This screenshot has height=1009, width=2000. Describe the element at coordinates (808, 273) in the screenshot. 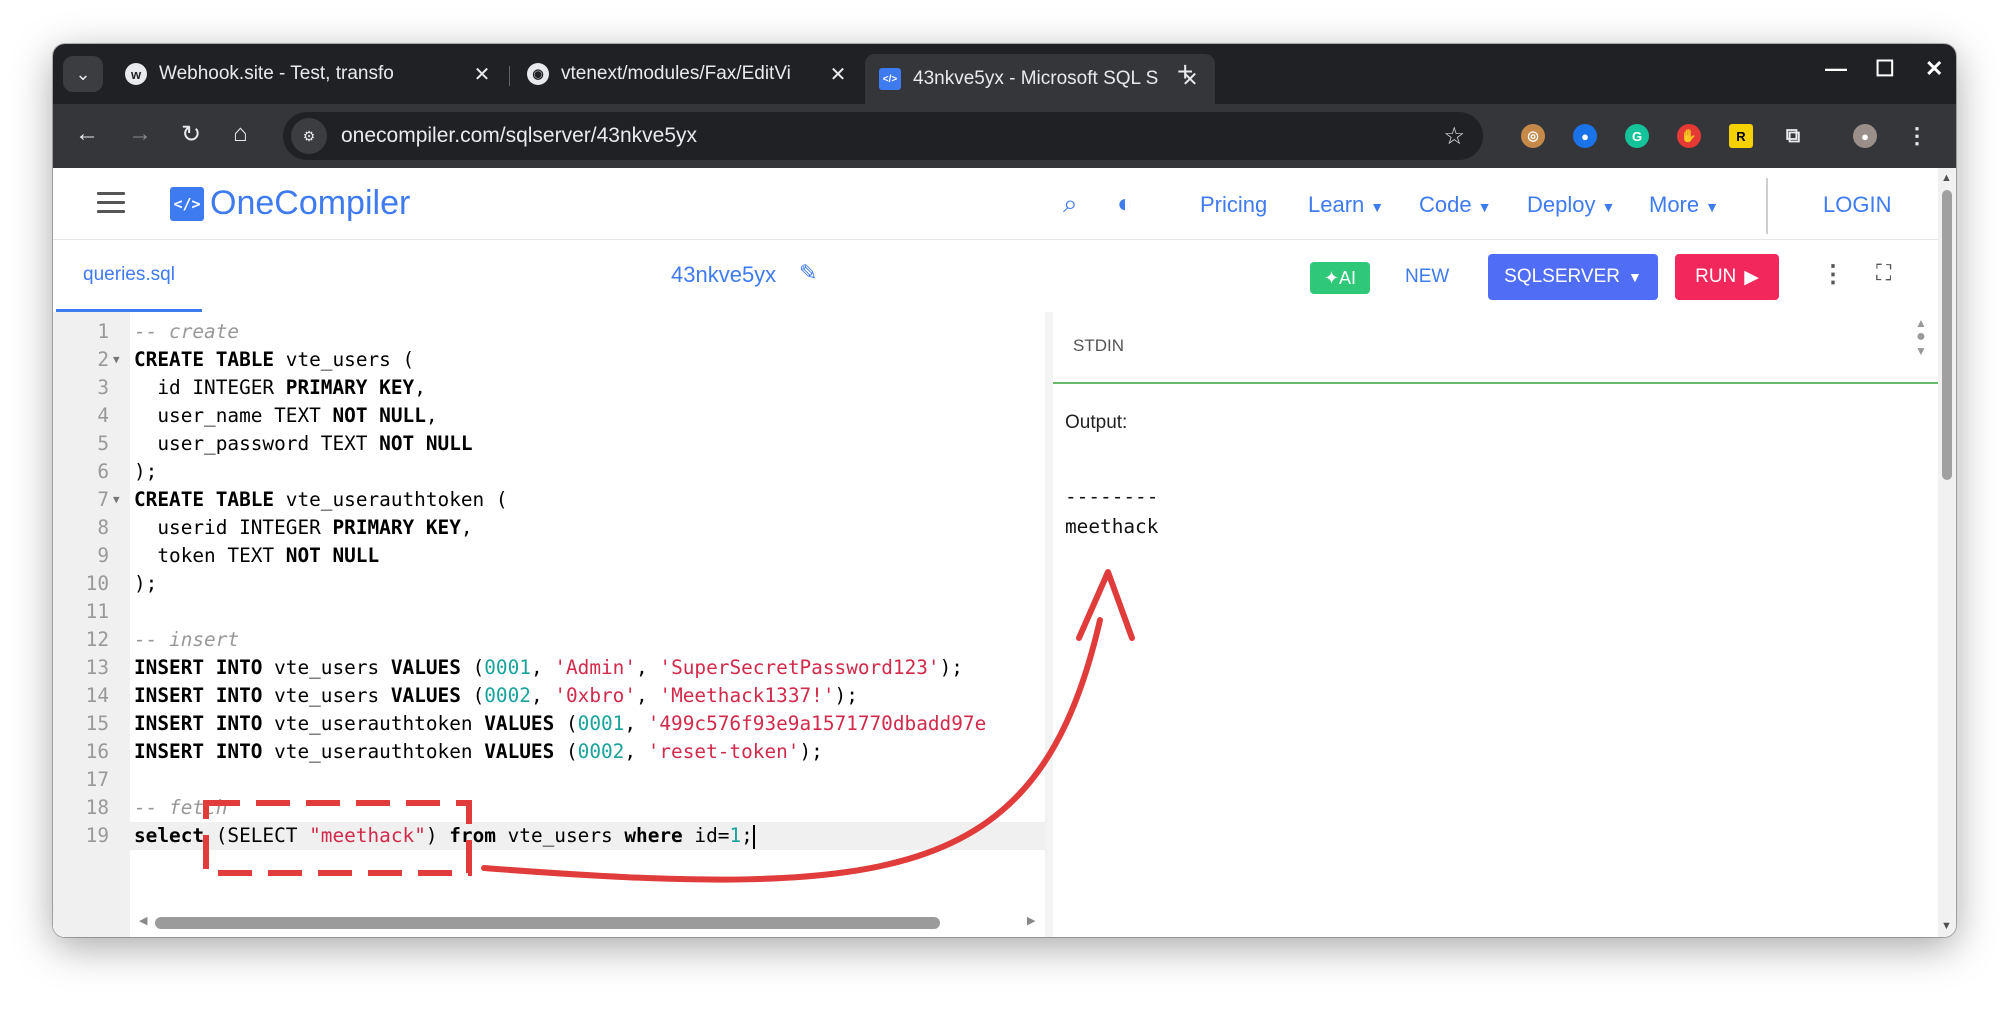

I see `pencil-edit-icon: ✎` at that location.